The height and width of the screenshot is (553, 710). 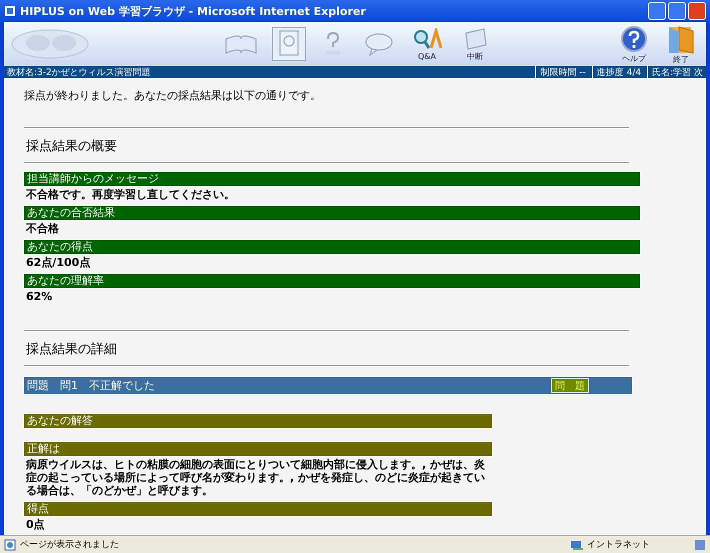 What do you see at coordinates (681, 39) in the screenshot?
I see `door-icon` at bounding box center [681, 39].